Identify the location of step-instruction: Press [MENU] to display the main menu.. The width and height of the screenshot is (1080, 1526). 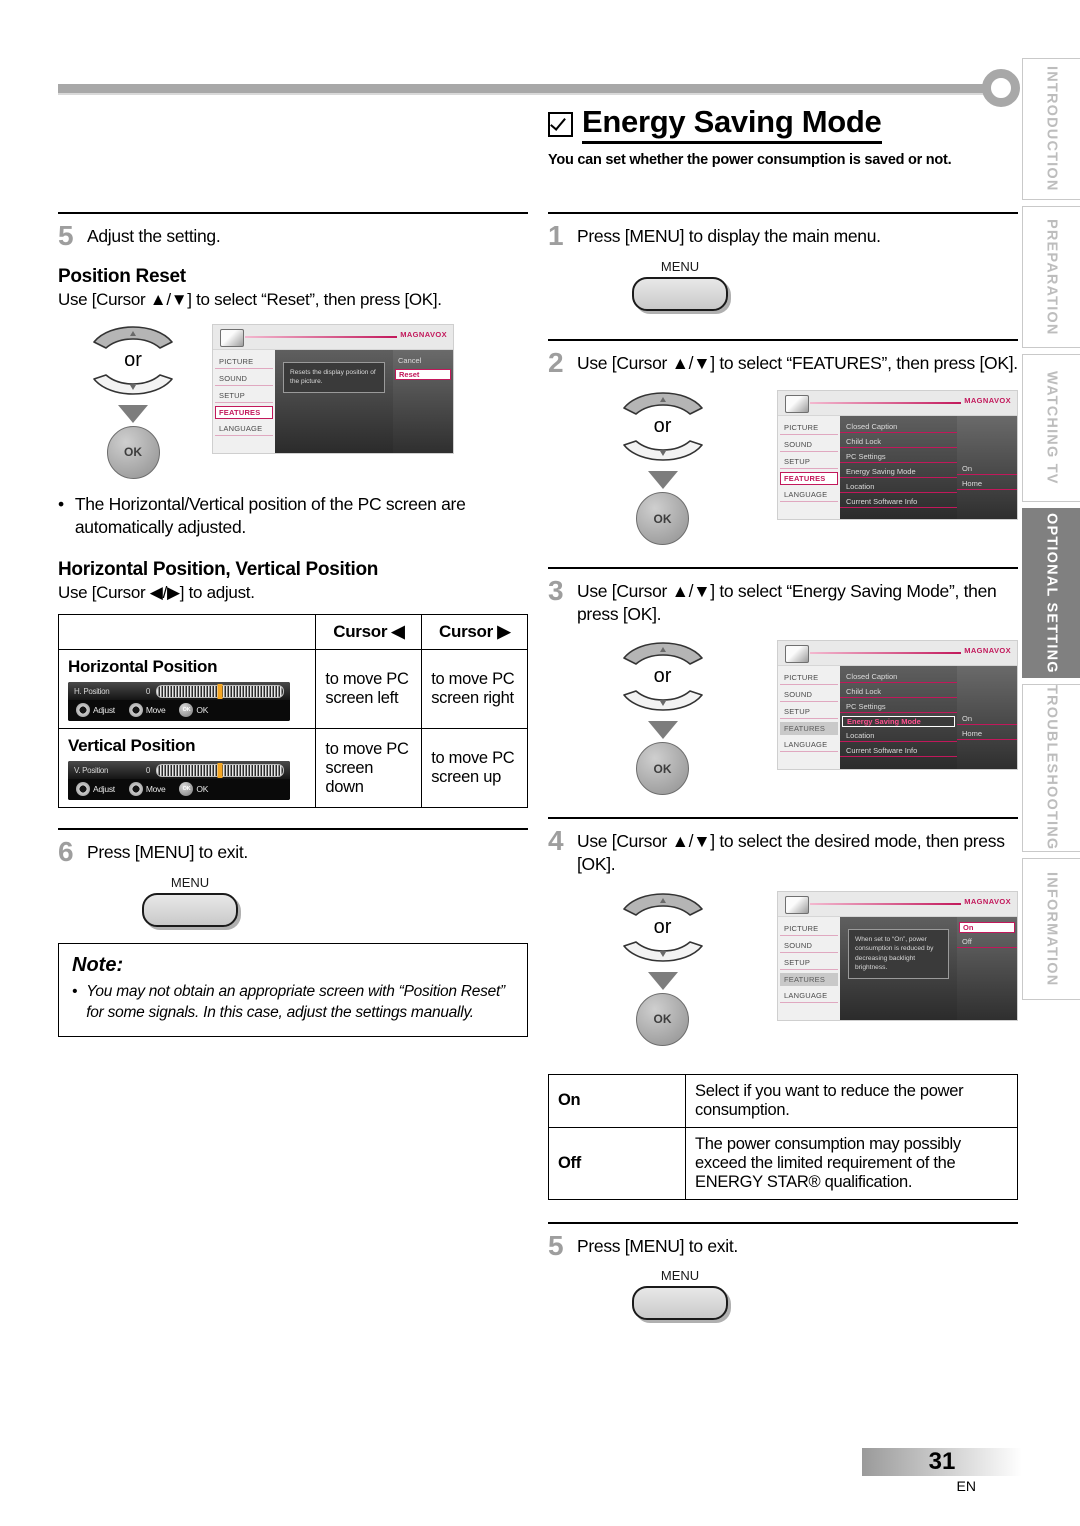
(729, 236).